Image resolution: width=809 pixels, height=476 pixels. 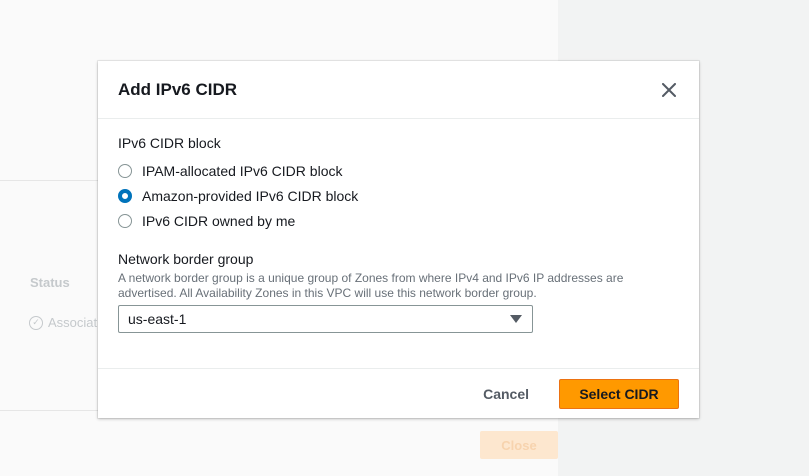 What do you see at coordinates (619, 393) in the screenshot?
I see `select-cidr-button: Select CIDR` at bounding box center [619, 393].